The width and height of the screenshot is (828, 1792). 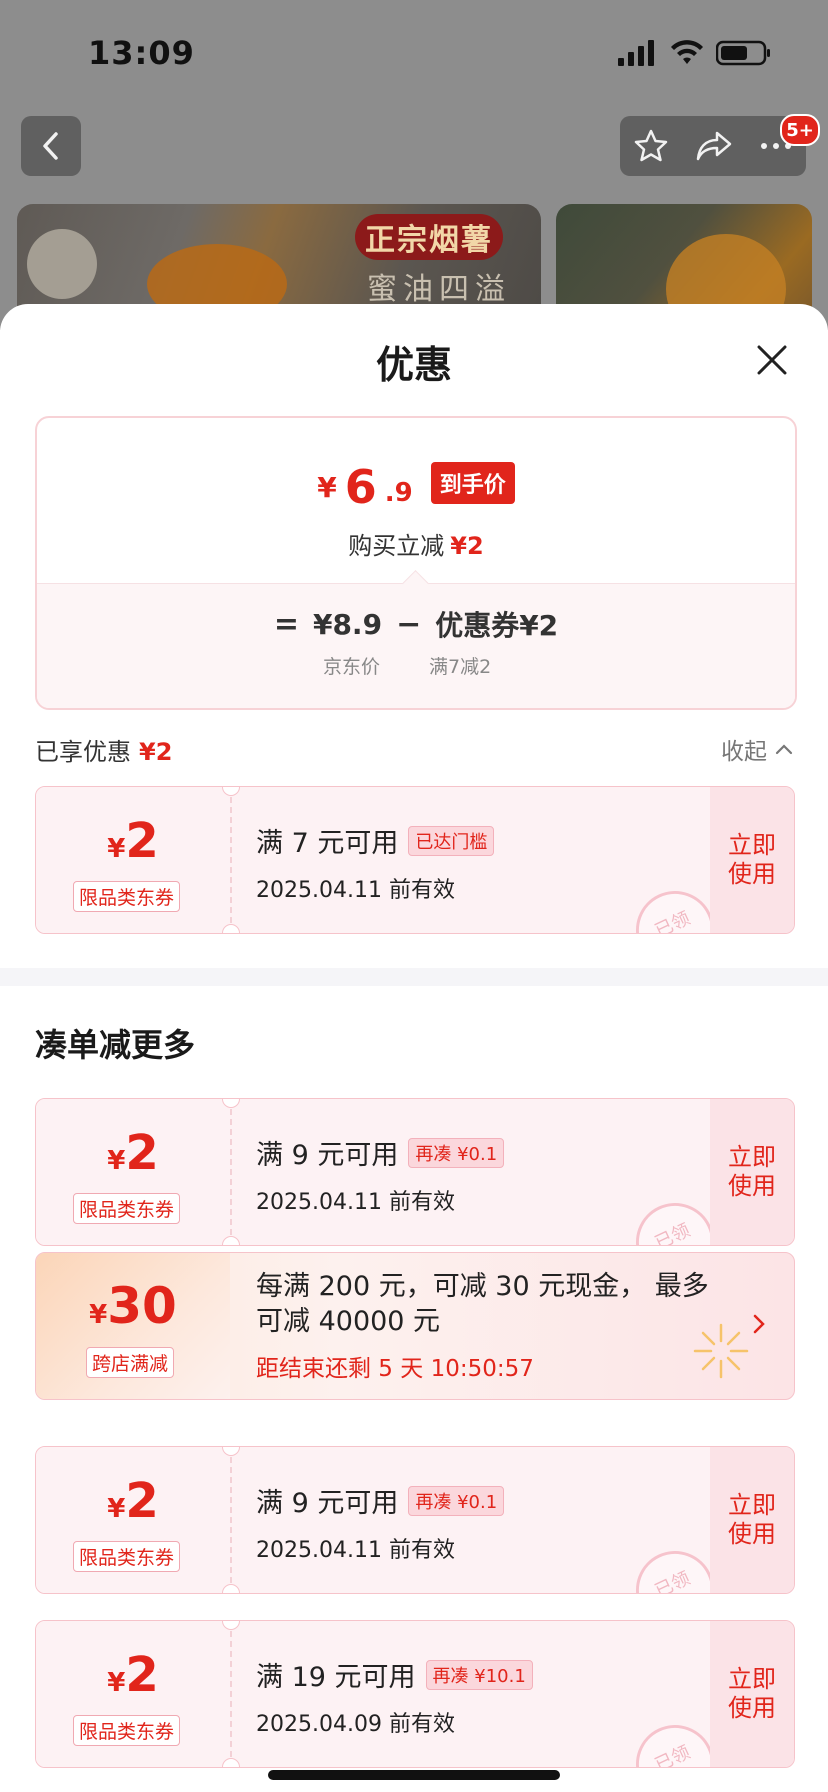 I want to click on instant-discount-text: 购买立减 ¥2, so click(x=416, y=543).